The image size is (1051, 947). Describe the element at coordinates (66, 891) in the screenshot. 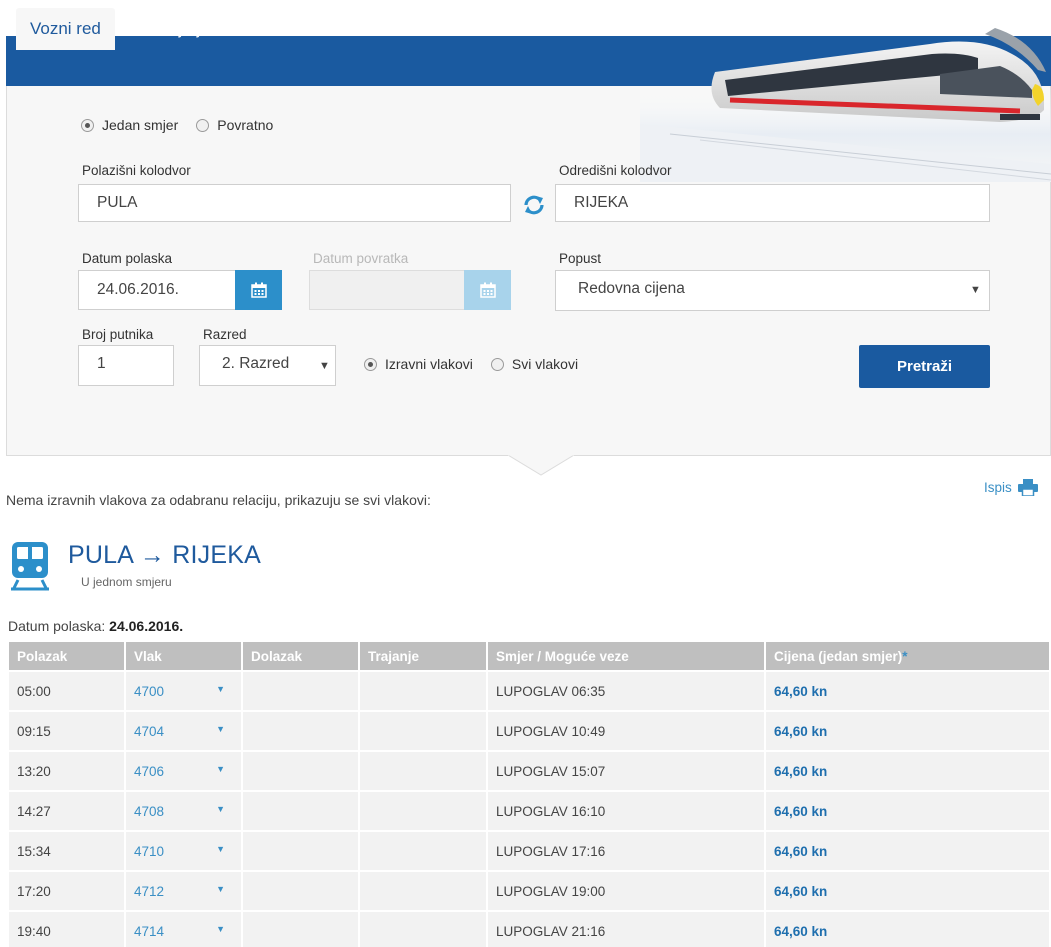

I see `departure-time: 17:20` at that location.